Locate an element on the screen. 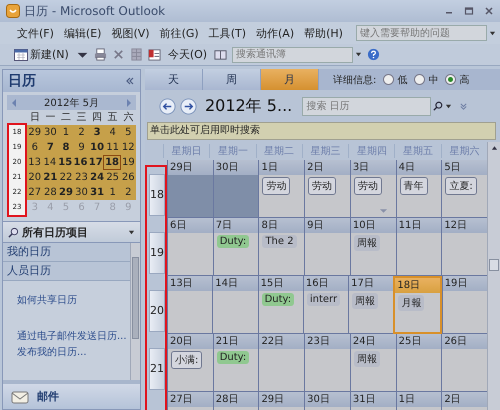  date-cell: 16 is located at coordinates (80, 162).